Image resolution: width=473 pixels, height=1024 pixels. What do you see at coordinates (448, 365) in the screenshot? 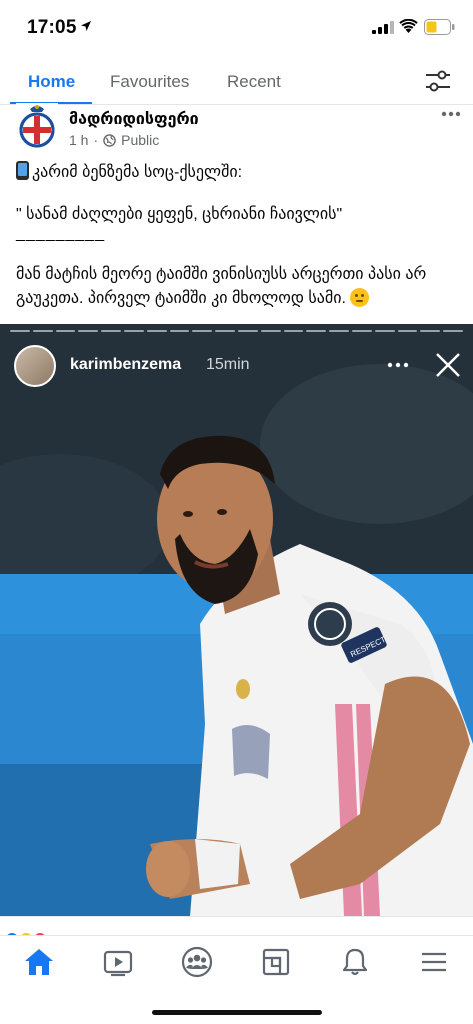
I see `close-icon` at bounding box center [448, 365].